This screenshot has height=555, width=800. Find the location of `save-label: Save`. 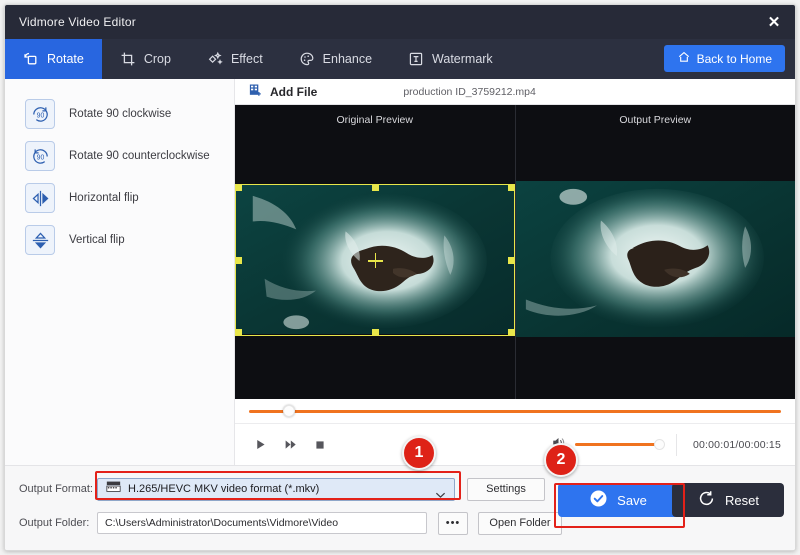

save-label: Save is located at coordinates (632, 500).